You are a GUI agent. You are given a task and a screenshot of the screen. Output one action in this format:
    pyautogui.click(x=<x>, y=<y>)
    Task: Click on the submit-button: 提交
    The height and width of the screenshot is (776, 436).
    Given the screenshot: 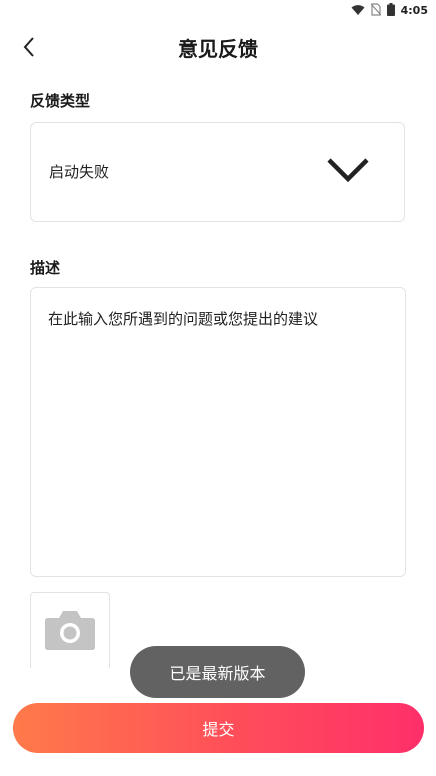 What is the action you would take?
    pyautogui.click(x=218, y=728)
    